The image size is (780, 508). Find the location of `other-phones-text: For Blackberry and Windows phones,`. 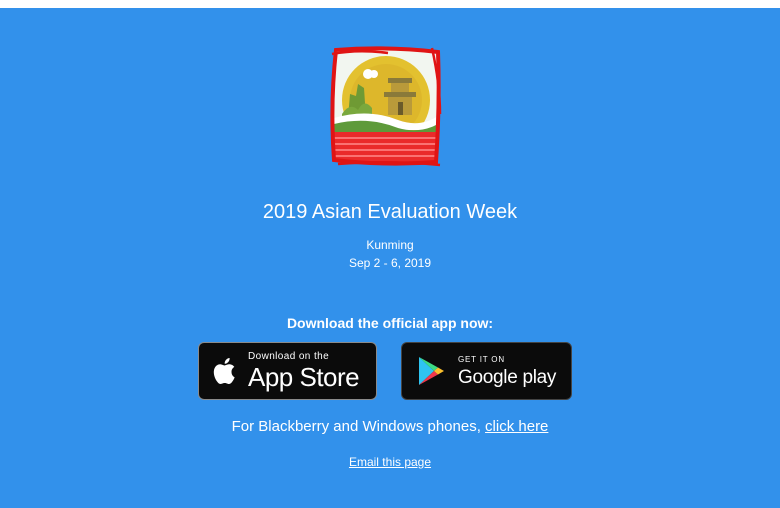

other-phones-text: For Blackberry and Windows phones, is located at coordinates (358, 426).